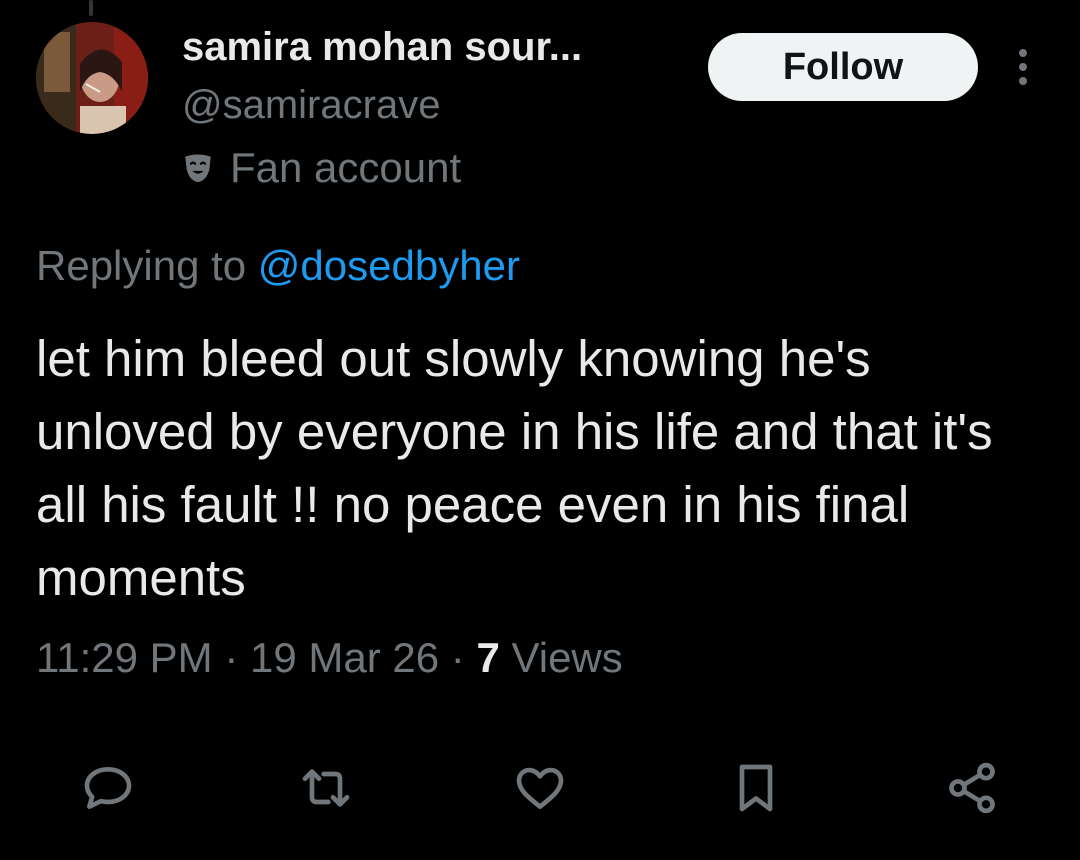  I want to click on follow-button: Follow, so click(843, 67).